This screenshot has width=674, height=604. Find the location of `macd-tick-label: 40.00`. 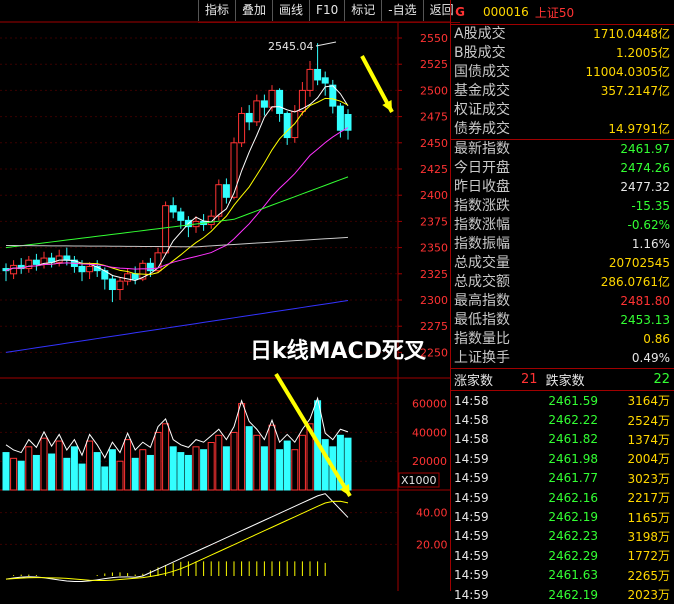

macd-tick-label: 40.00 is located at coordinates (432, 513).